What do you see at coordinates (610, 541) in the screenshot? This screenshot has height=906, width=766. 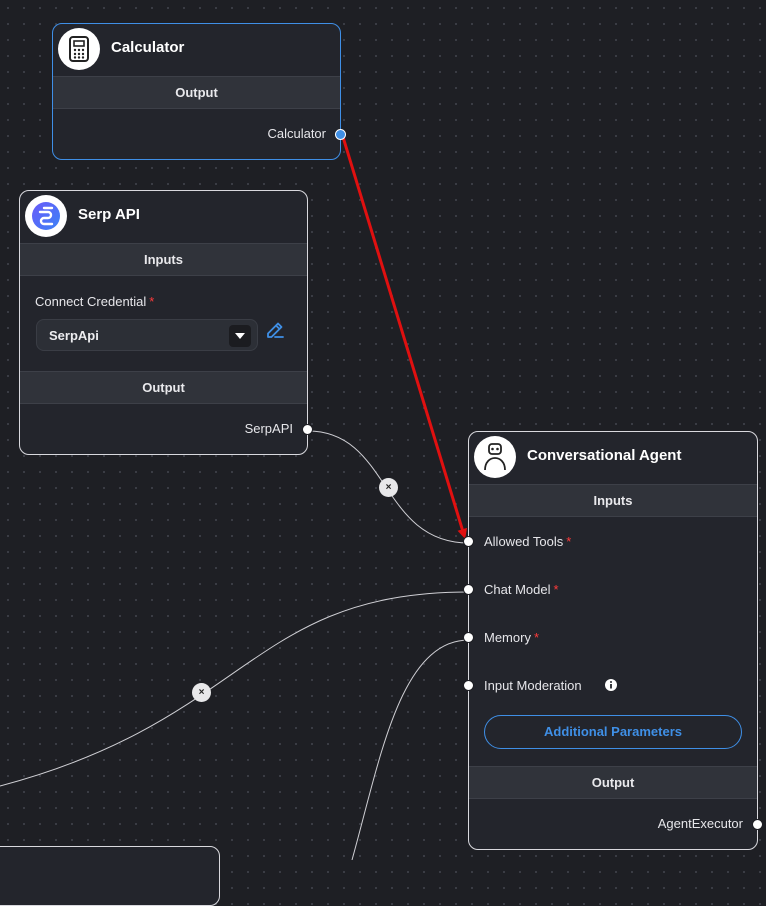 I see `input-allowed-tools: Allowed Tools *` at bounding box center [610, 541].